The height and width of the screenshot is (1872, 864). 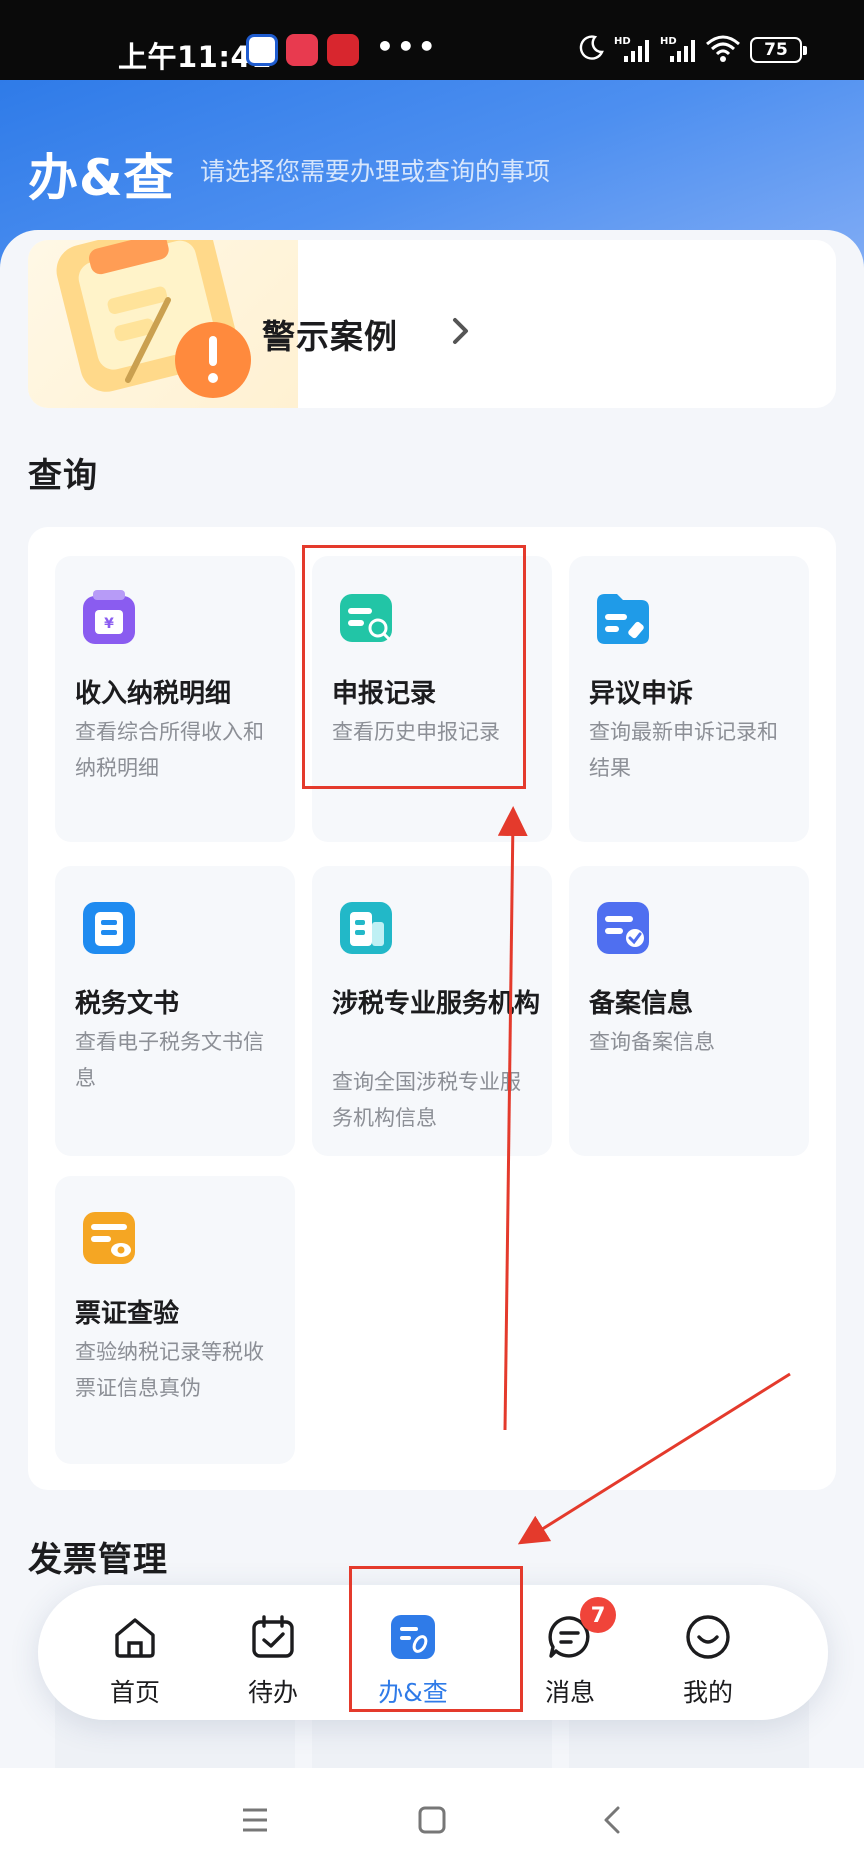 I want to click on tile-tax-documents: 税务文书 查看电子税务文书信息, so click(x=175, y=1011).